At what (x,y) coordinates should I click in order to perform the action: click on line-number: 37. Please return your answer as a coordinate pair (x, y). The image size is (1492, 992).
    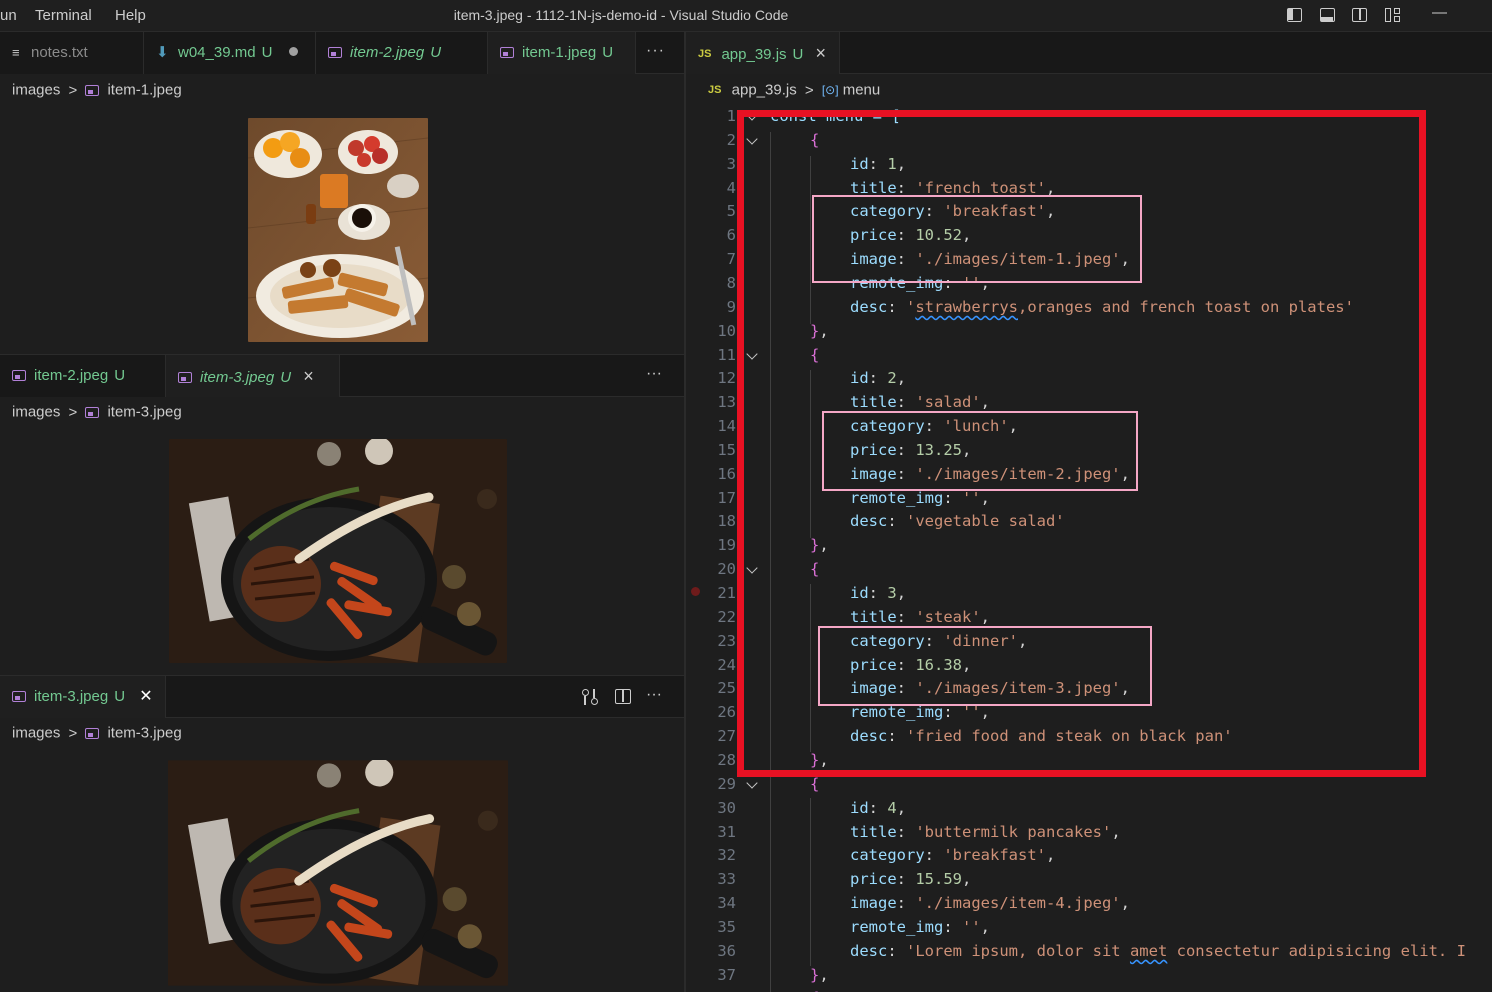
    Looking at the image, I should click on (726, 974).